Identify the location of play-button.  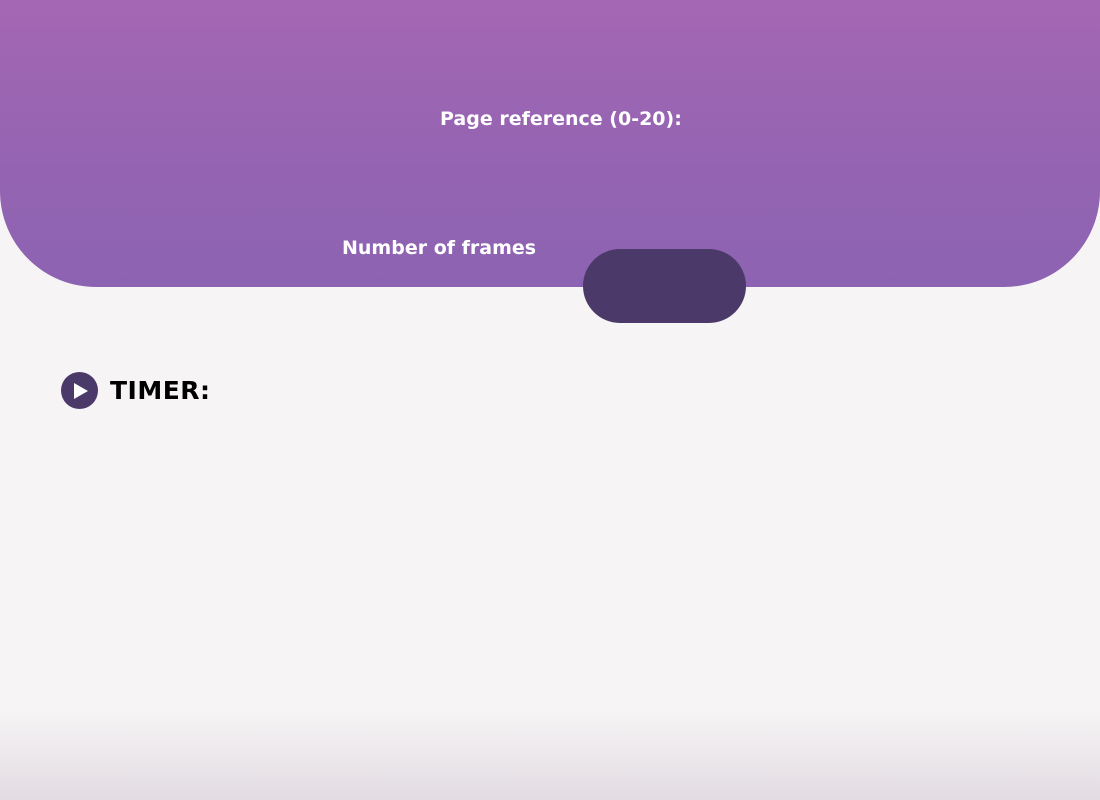
(79, 390).